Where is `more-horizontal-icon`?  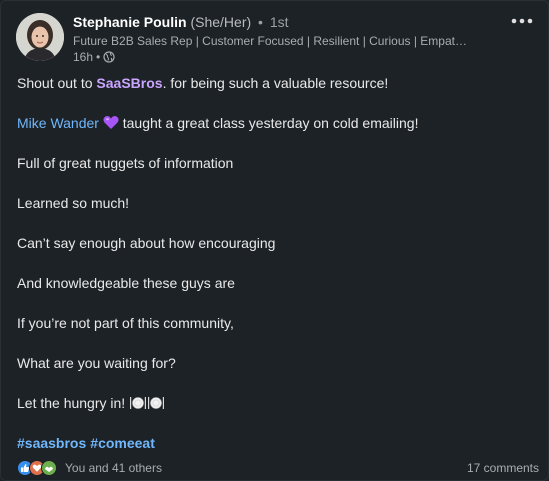
more-horizontal-icon is located at coordinates (522, 21).